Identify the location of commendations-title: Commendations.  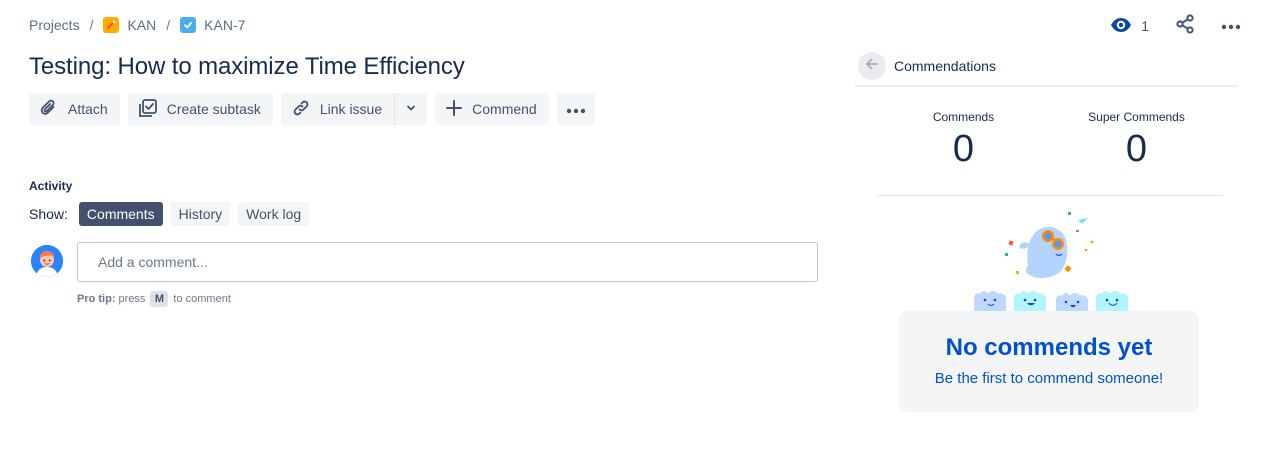
(945, 66).